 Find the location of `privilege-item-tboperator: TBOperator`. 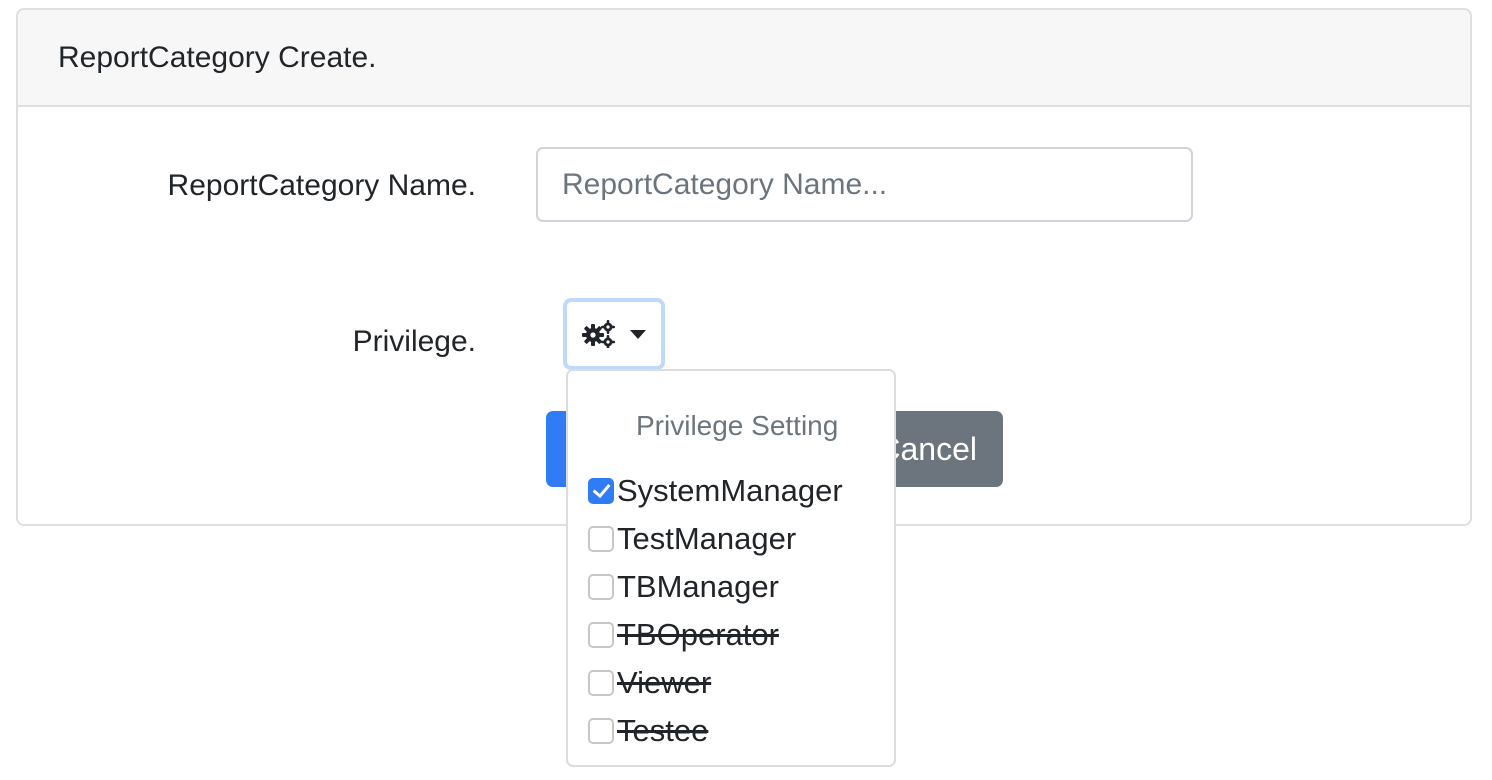

privilege-item-tboperator: TBOperator is located at coordinates (715, 635).